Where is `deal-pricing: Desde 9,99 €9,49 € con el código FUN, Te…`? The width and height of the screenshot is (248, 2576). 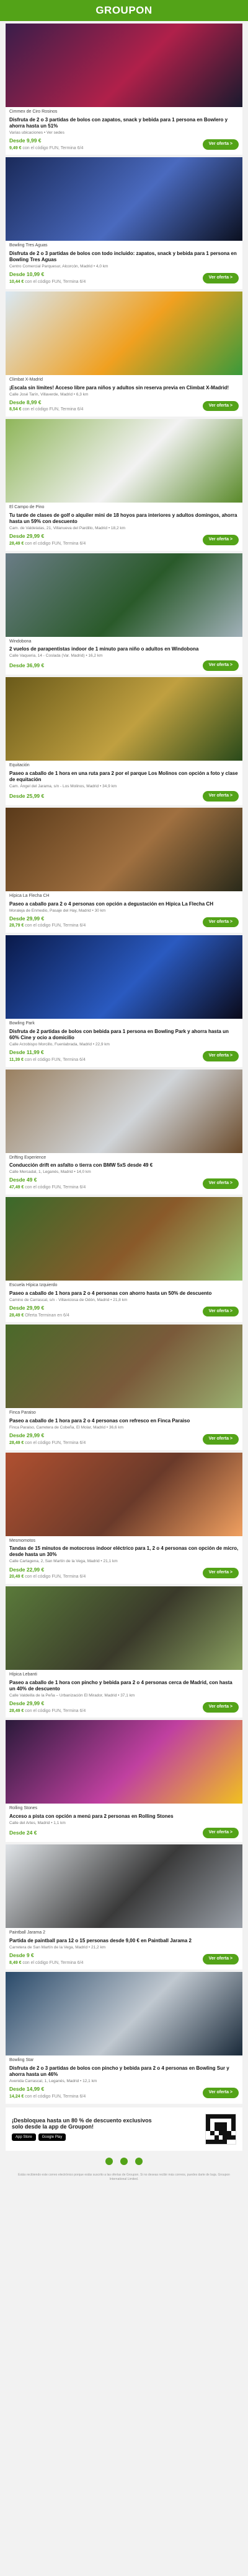 deal-pricing: Desde 9,99 €9,49 € con el código FUN, Te… is located at coordinates (46, 144).